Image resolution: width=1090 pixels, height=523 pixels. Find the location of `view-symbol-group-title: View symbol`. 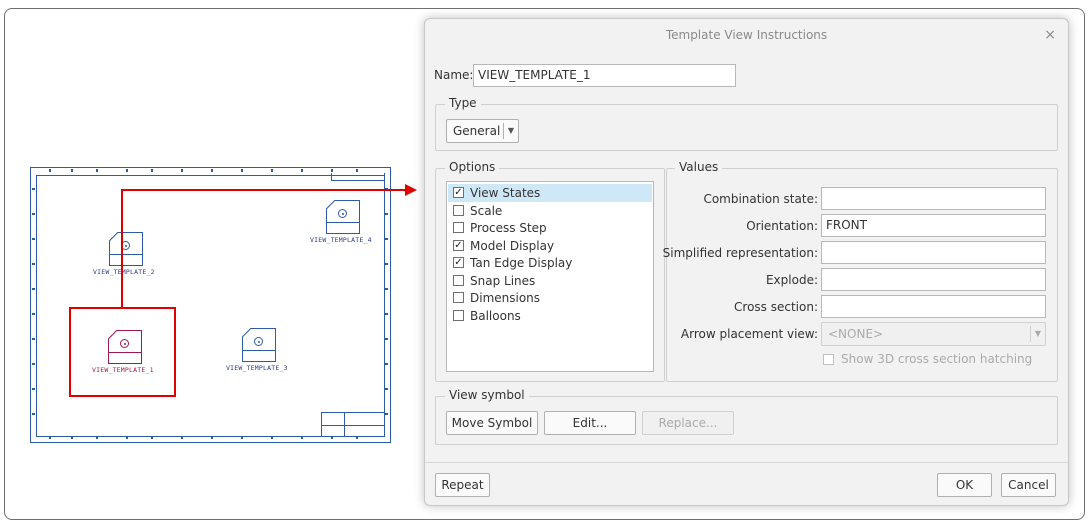

view-symbol-group-title: View symbol is located at coordinates (487, 395).